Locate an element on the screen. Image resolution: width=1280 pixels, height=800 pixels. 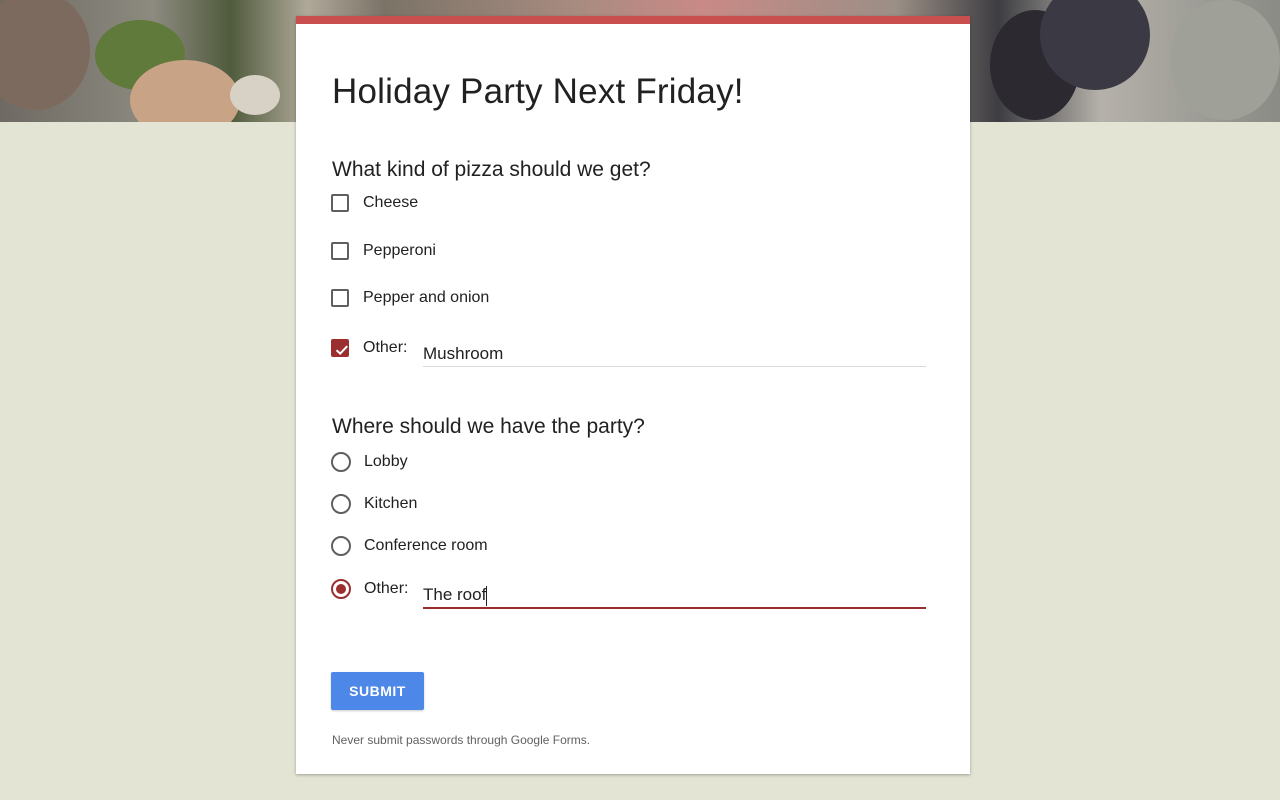
checkbox-checked-icon is located at coordinates (340, 348).